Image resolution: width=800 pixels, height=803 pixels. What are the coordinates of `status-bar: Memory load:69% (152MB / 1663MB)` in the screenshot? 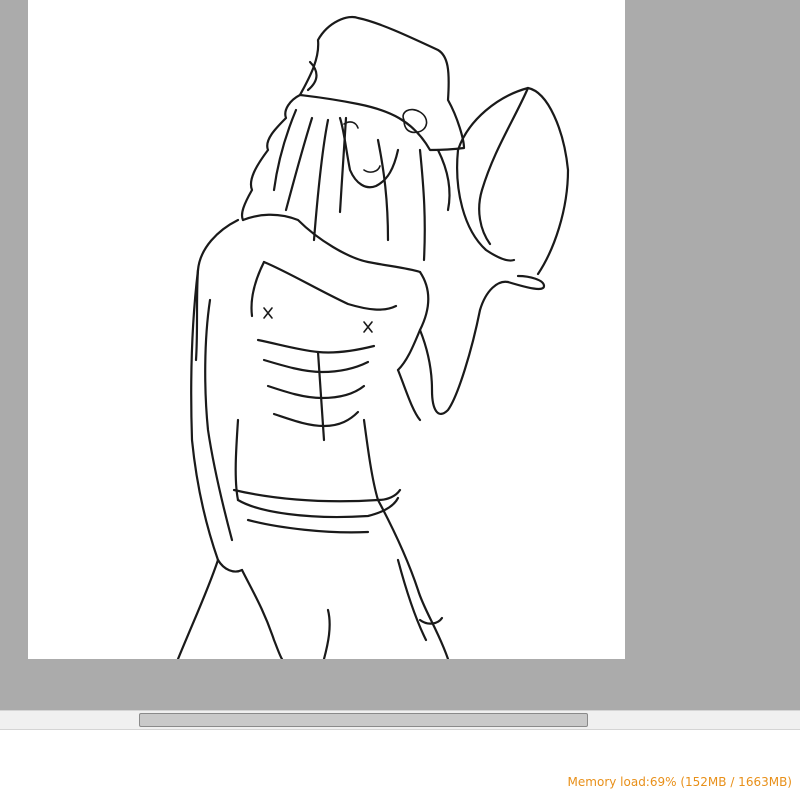 It's located at (400, 766).